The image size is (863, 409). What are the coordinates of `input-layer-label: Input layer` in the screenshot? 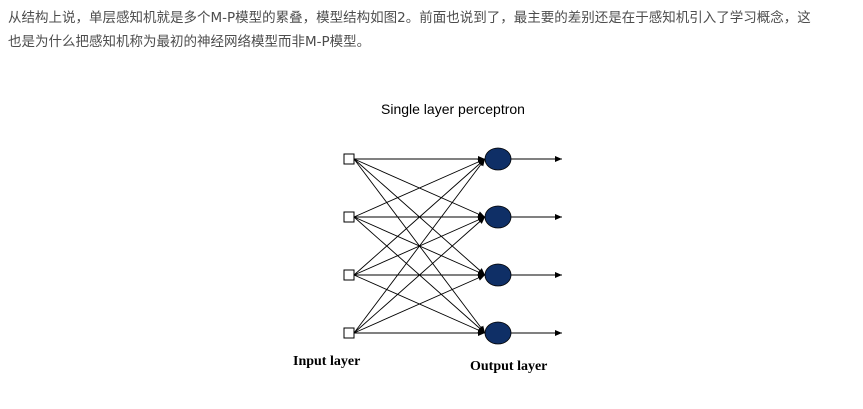 It's located at (326, 361).